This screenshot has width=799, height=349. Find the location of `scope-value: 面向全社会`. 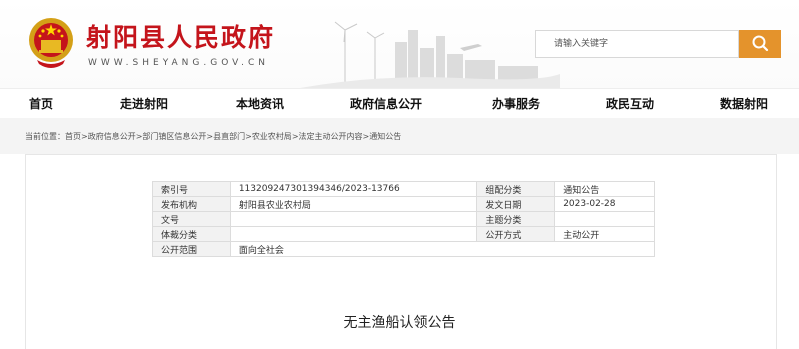

scope-value: 面向全社会 is located at coordinates (442, 249).